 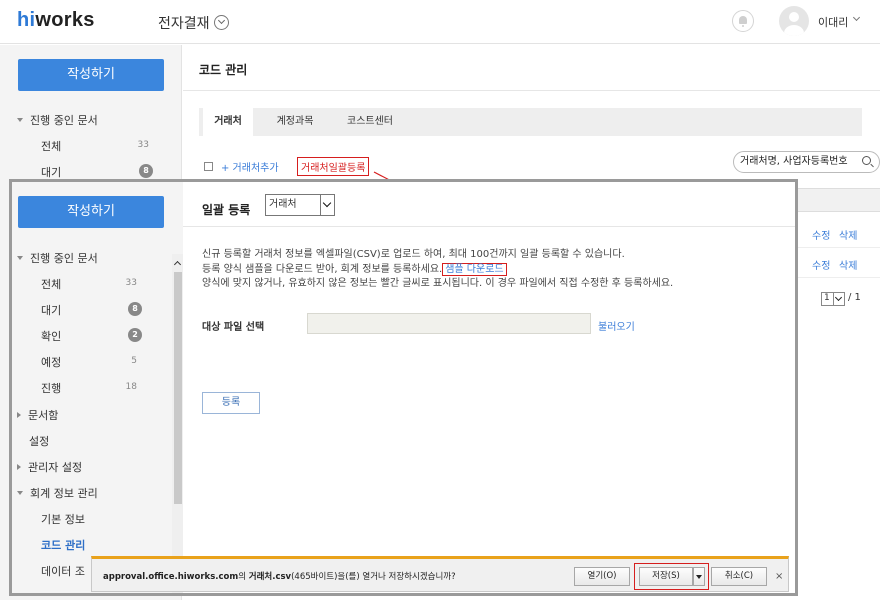 I want to click on form-title: 일괄 등록, so click(x=226, y=210).